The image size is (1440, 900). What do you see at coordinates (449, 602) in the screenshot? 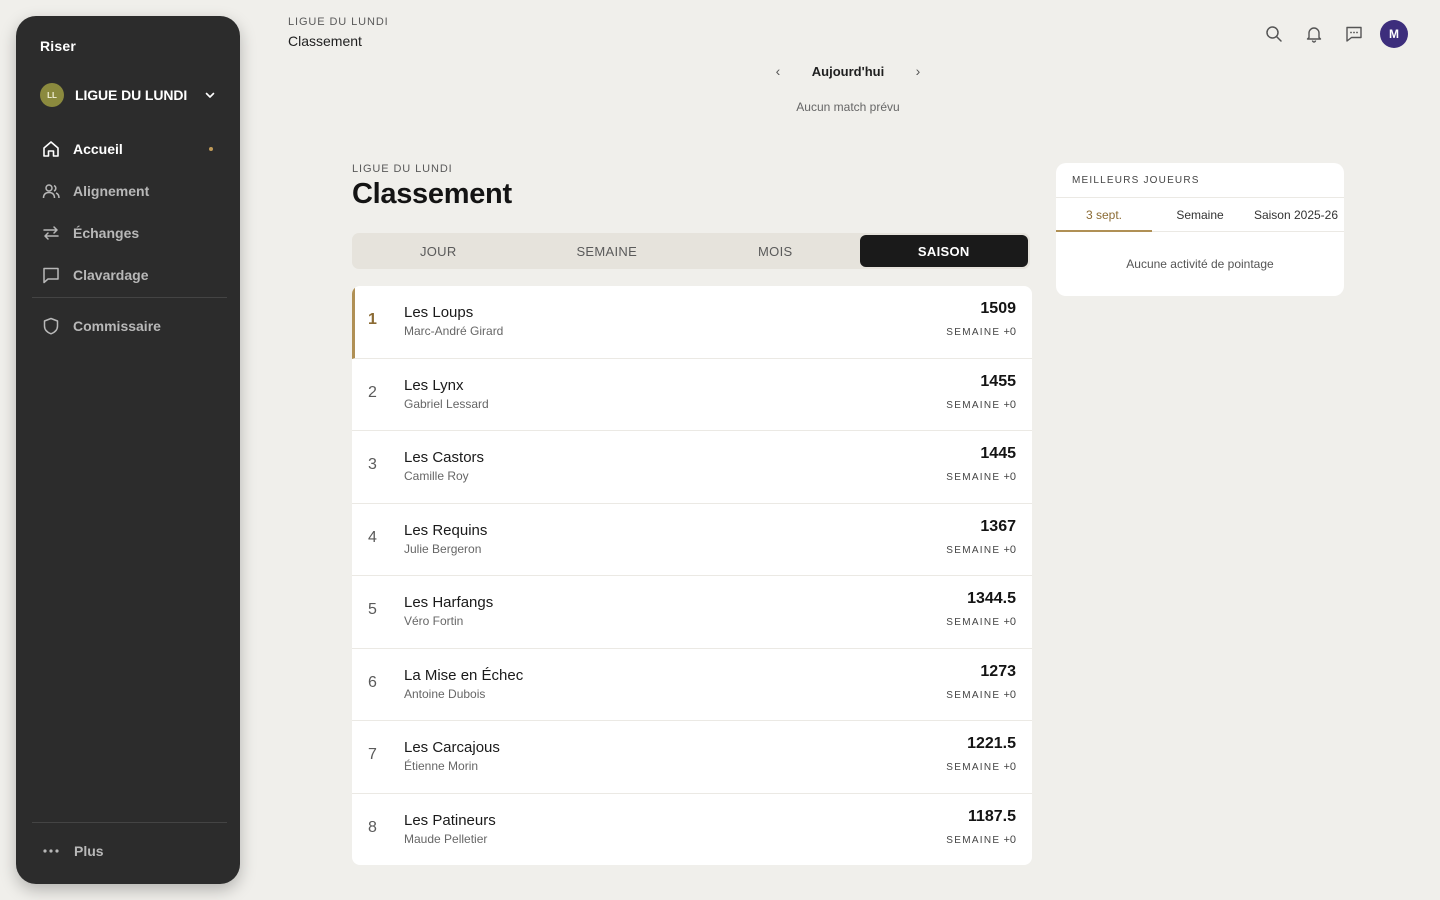
I see `team-name: Les Harfangs` at bounding box center [449, 602].